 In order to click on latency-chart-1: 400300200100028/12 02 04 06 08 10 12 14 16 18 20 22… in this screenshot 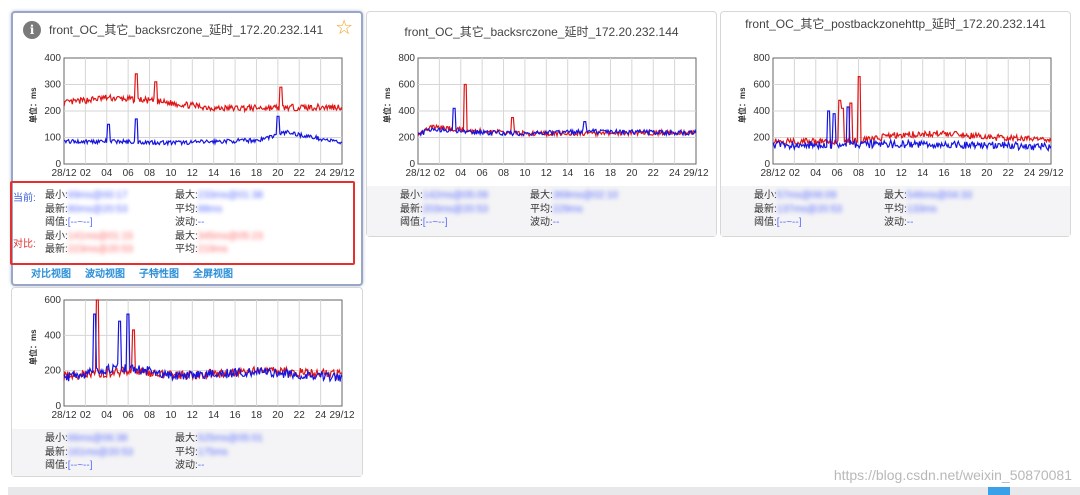, I will do `click(191, 116)`.